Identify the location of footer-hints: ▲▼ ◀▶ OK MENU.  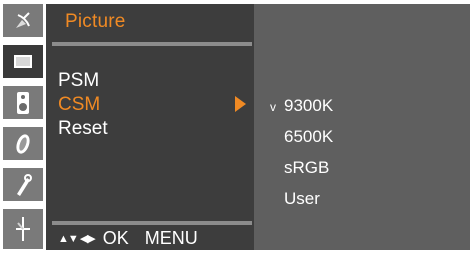
(128, 238).